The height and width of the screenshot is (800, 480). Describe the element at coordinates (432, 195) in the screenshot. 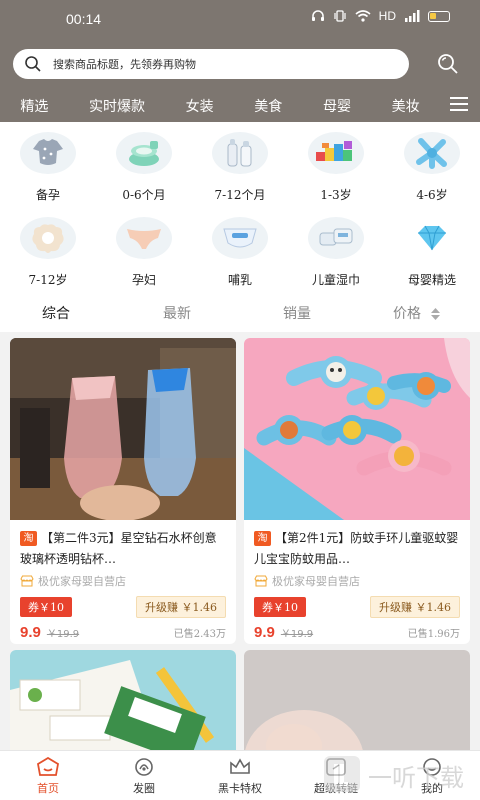

I see `grid-label: 4-6岁` at that location.